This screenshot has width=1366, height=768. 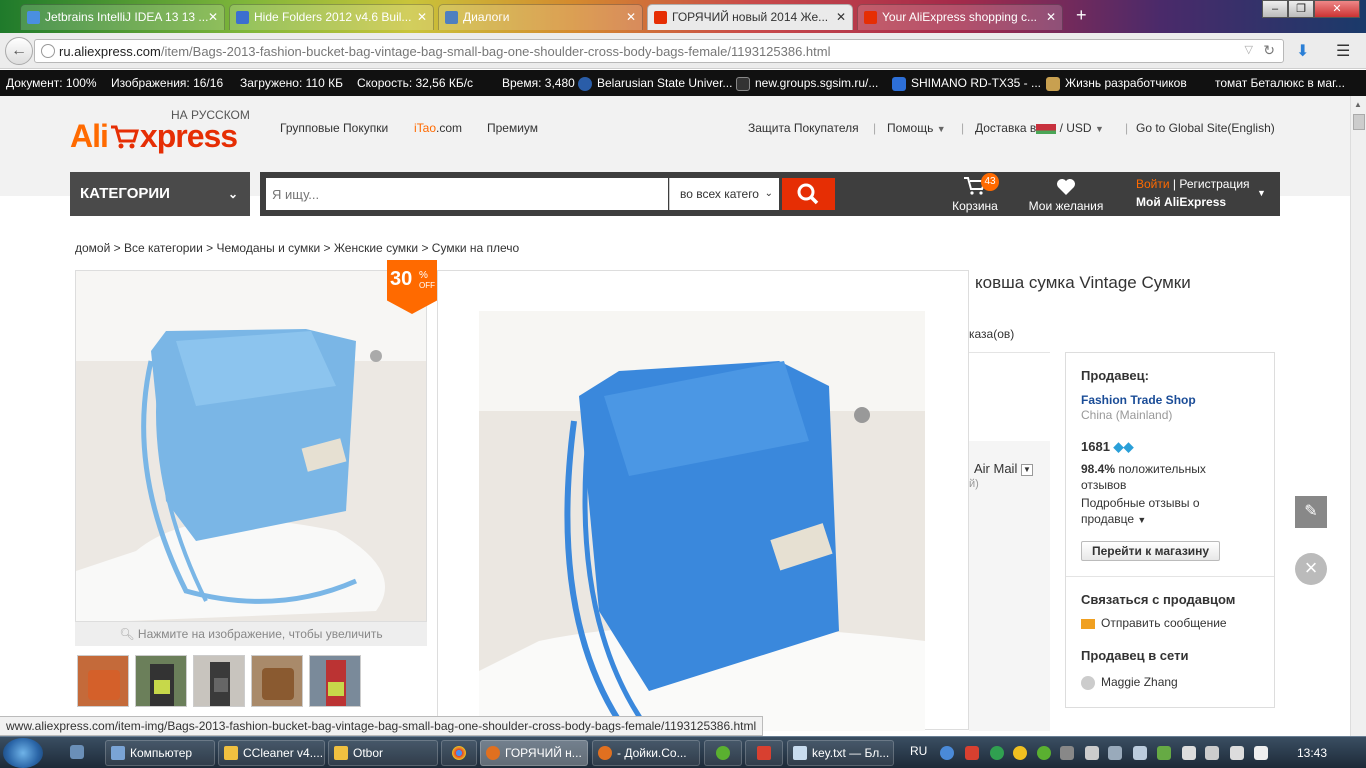 I want to click on taskbar-chrome, so click(x=459, y=753).